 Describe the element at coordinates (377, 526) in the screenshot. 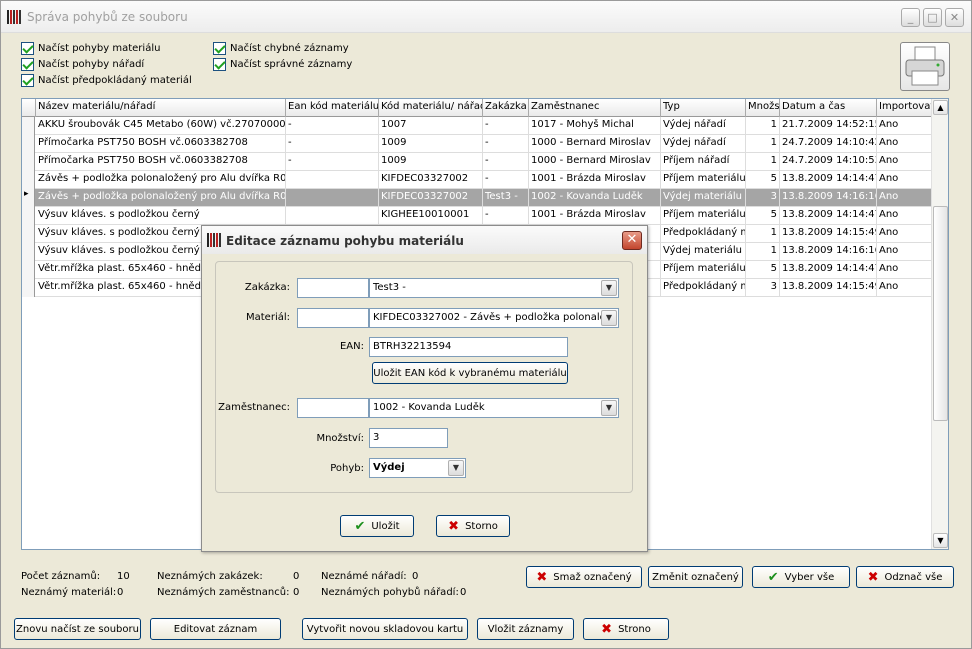

I see `dialog-ok-button: ✔ Uložit` at that location.